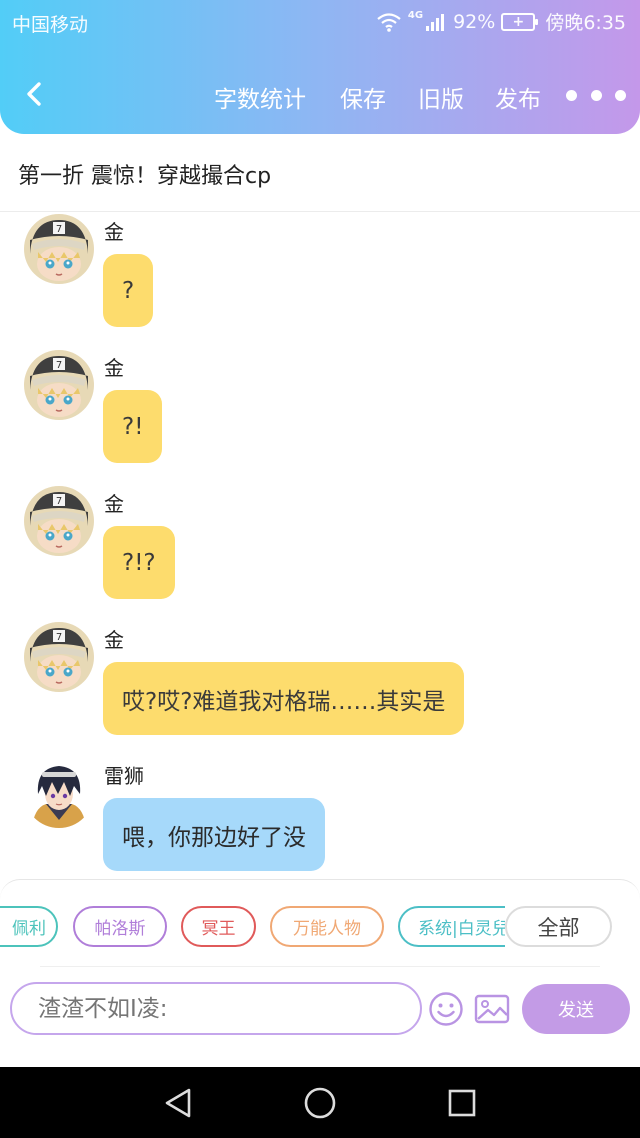 The width and height of the screenshot is (640, 1138). I want to click on wifi-icon, so click(389, 22).